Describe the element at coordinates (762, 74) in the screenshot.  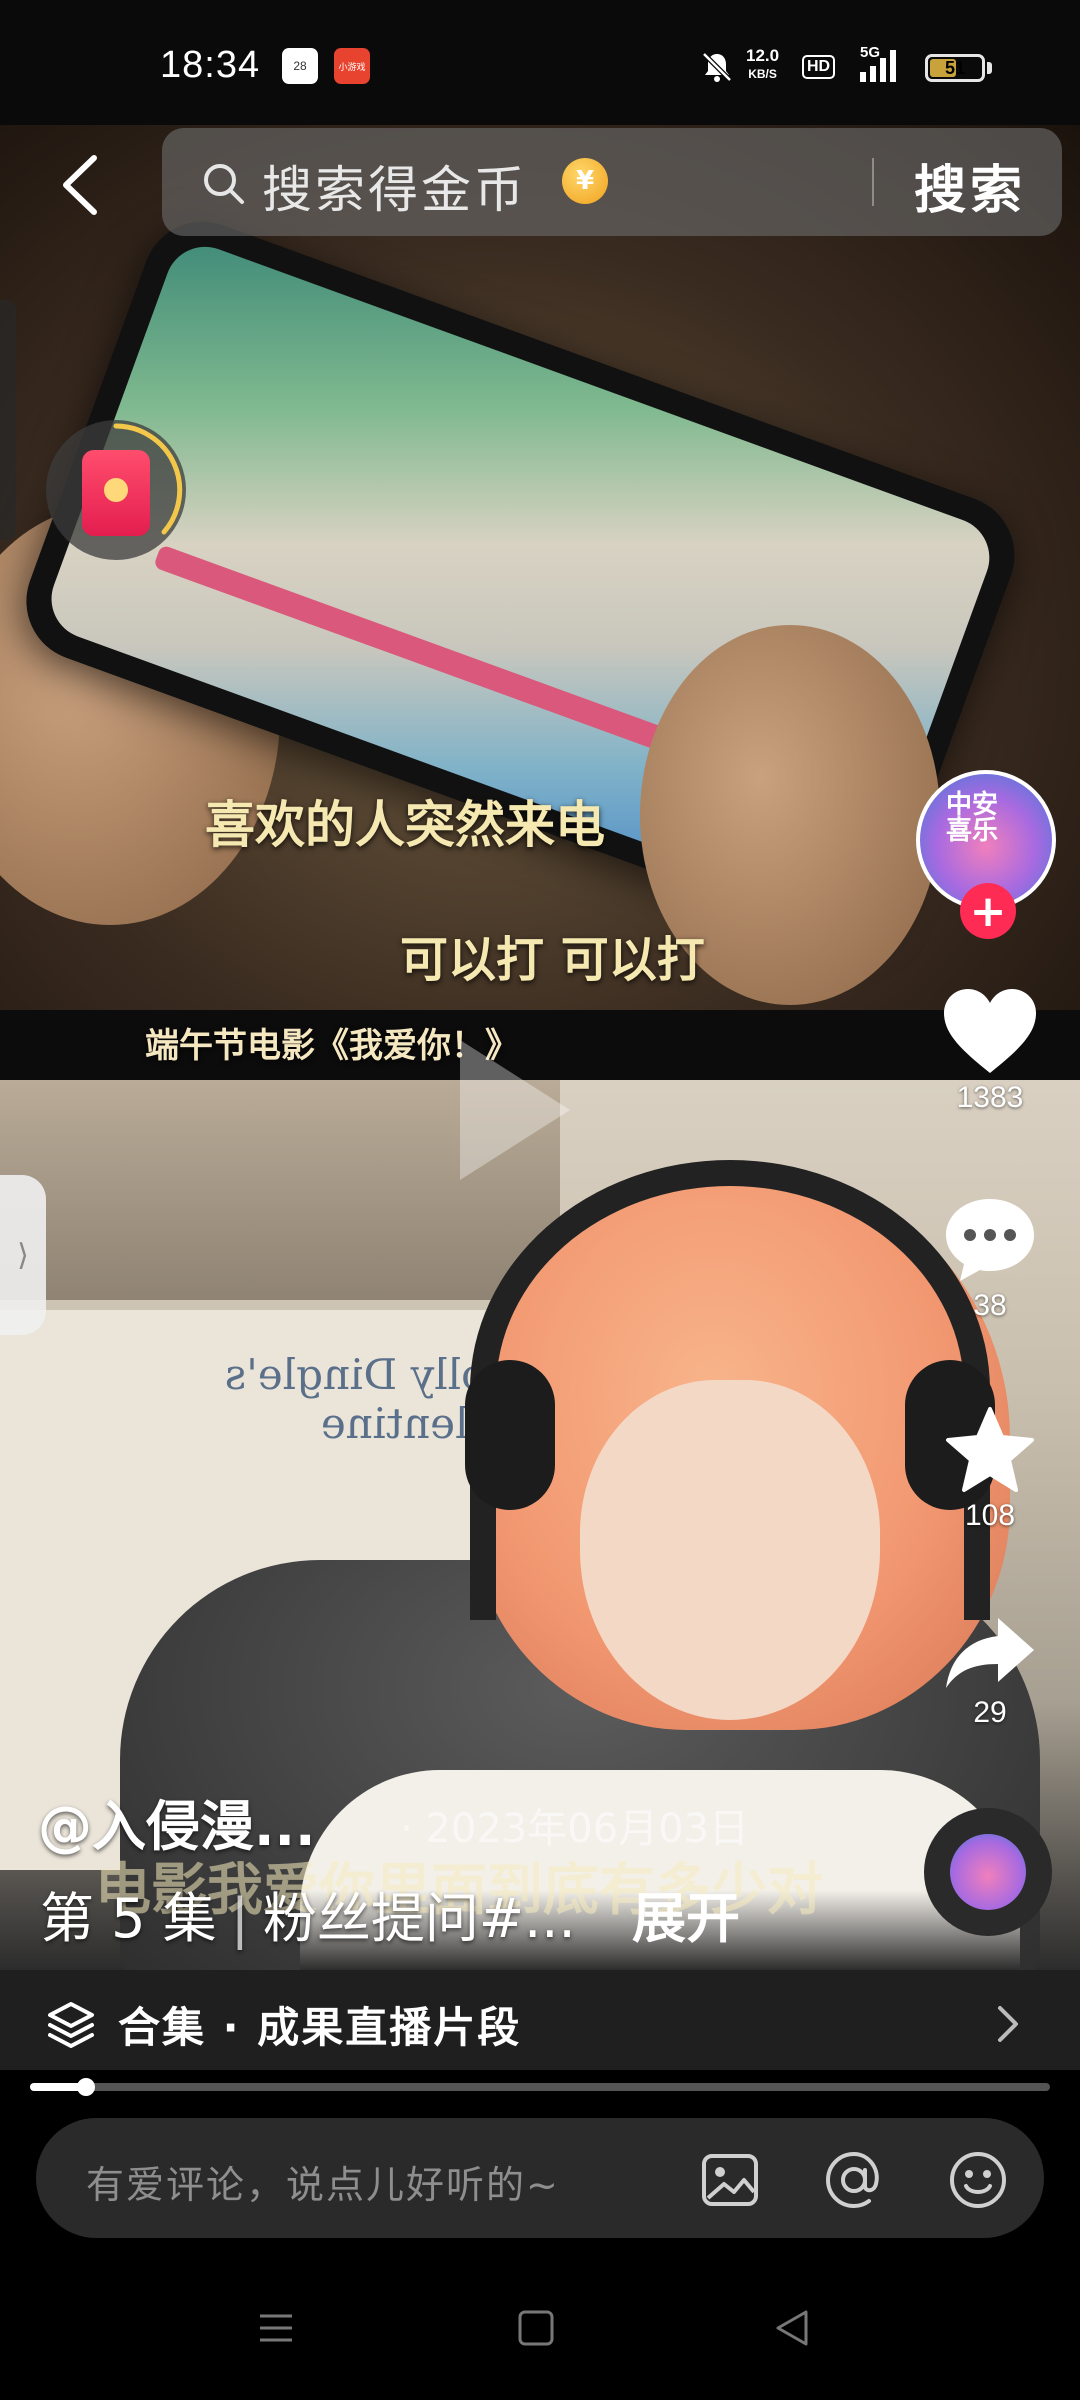
I see `network-speed-unit: KB/S` at that location.